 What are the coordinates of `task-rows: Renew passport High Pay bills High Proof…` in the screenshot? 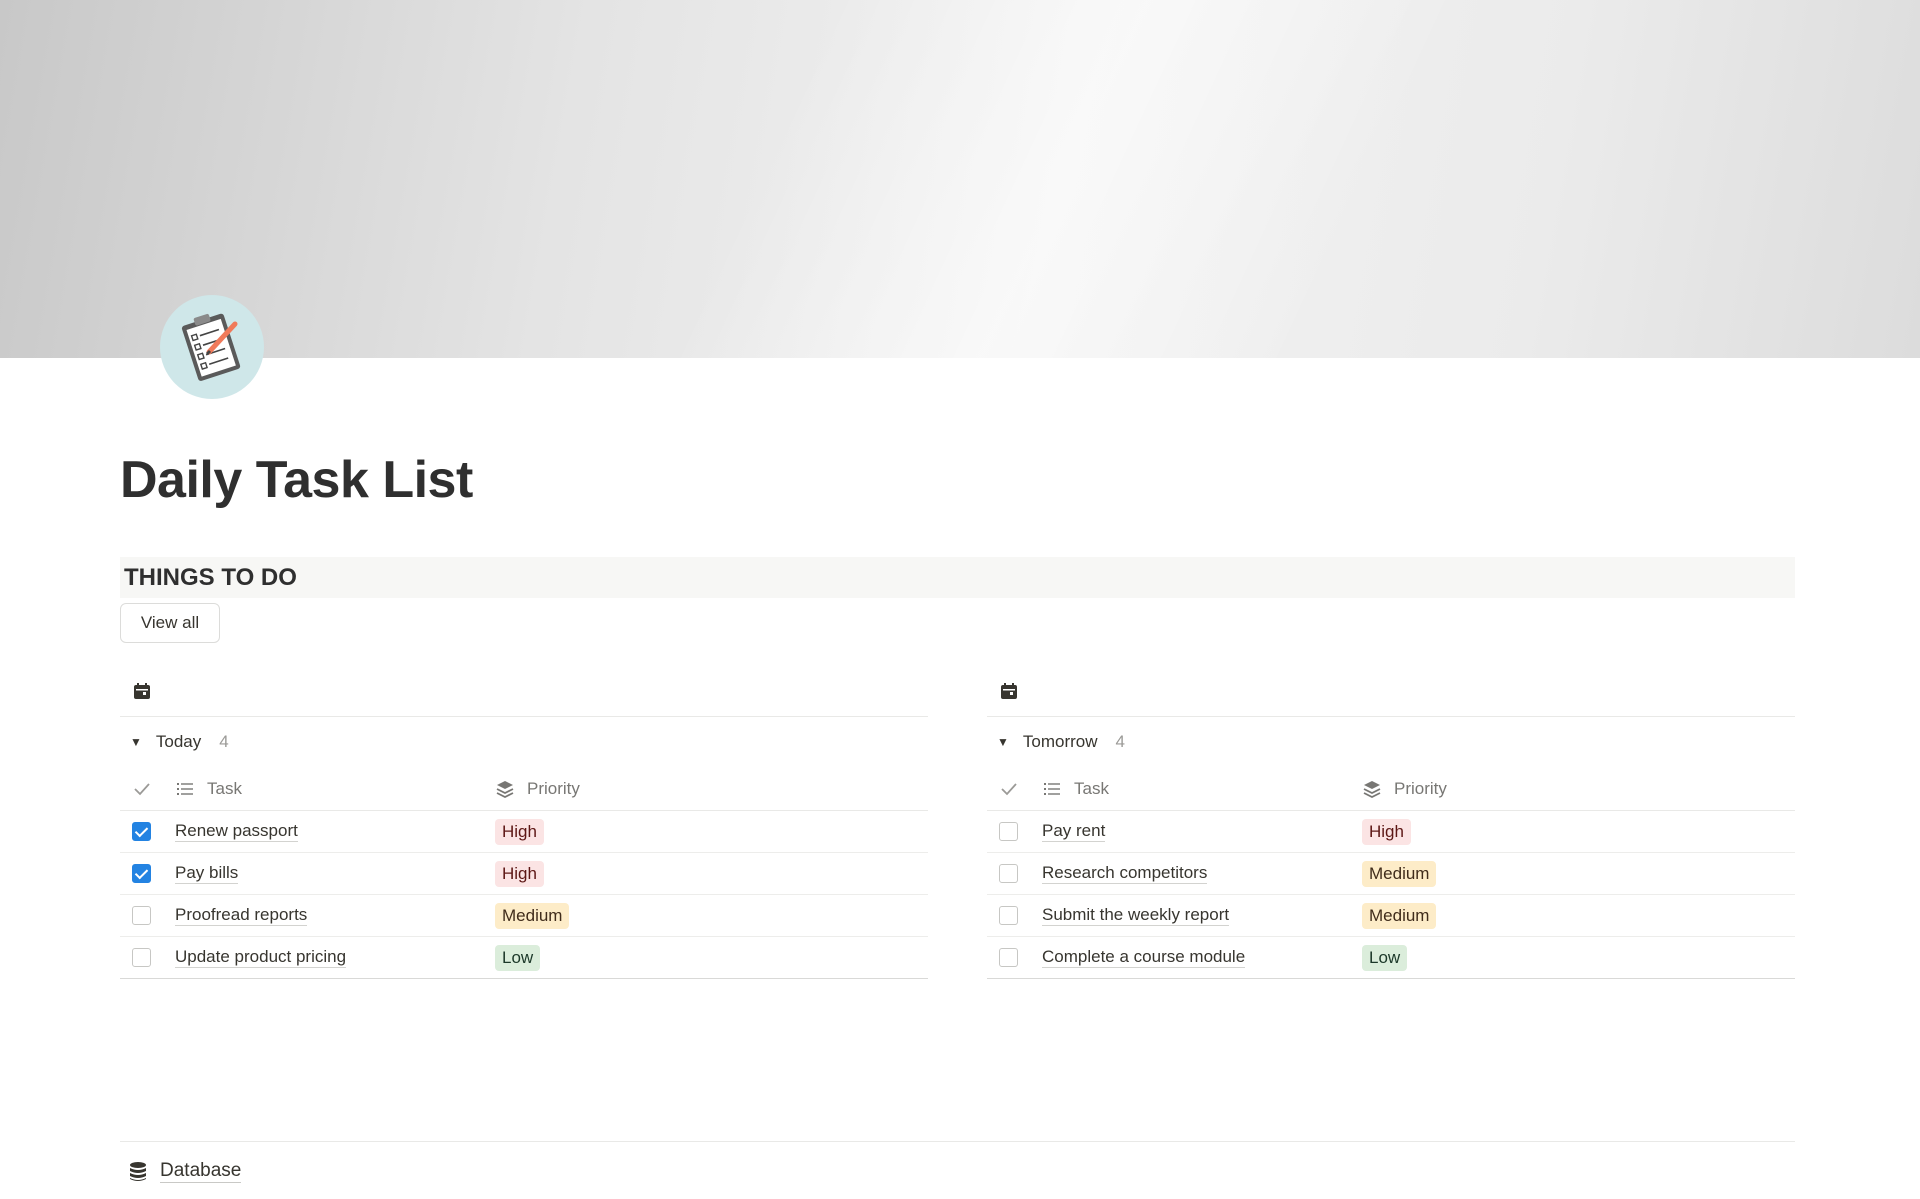 It's located at (524, 895).